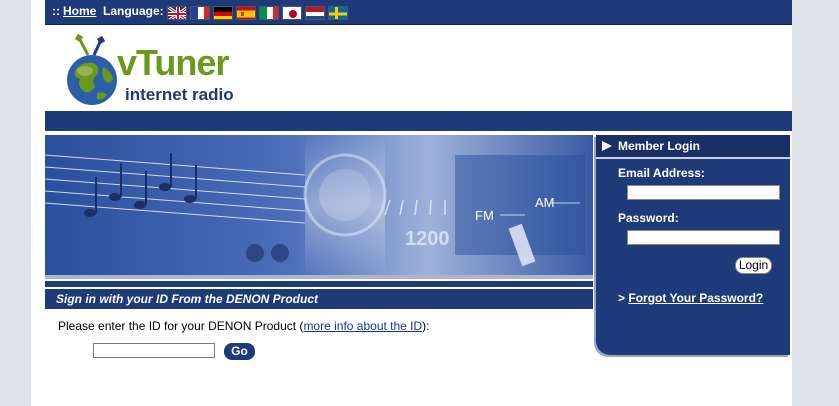  I want to click on member-login-header: Member Login, so click(693, 147).